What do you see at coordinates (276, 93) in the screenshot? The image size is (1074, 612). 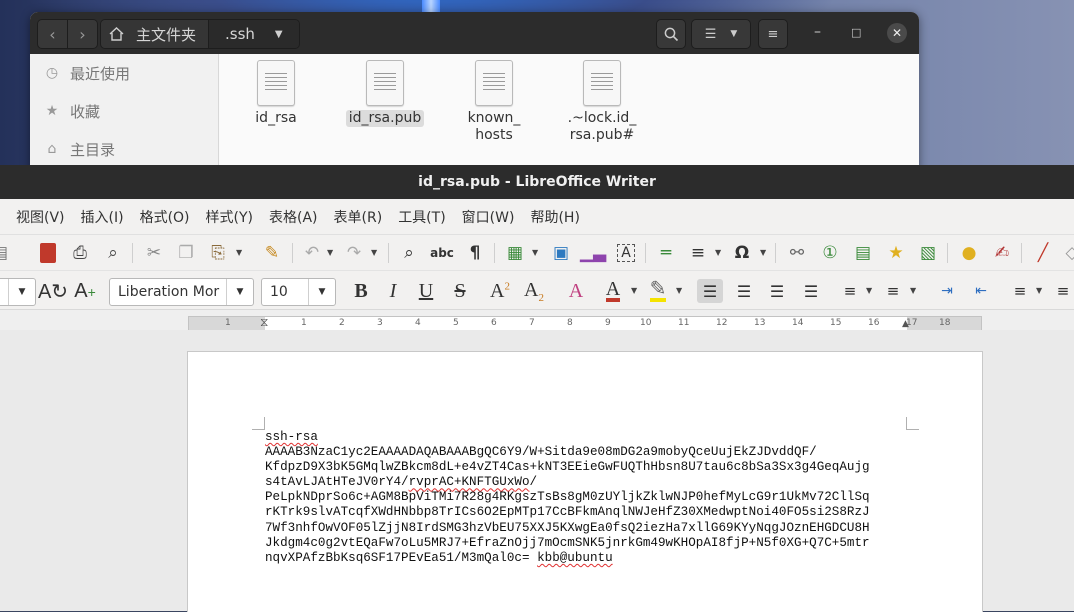 I see `file-item-id-rsa: id_rsa` at bounding box center [276, 93].